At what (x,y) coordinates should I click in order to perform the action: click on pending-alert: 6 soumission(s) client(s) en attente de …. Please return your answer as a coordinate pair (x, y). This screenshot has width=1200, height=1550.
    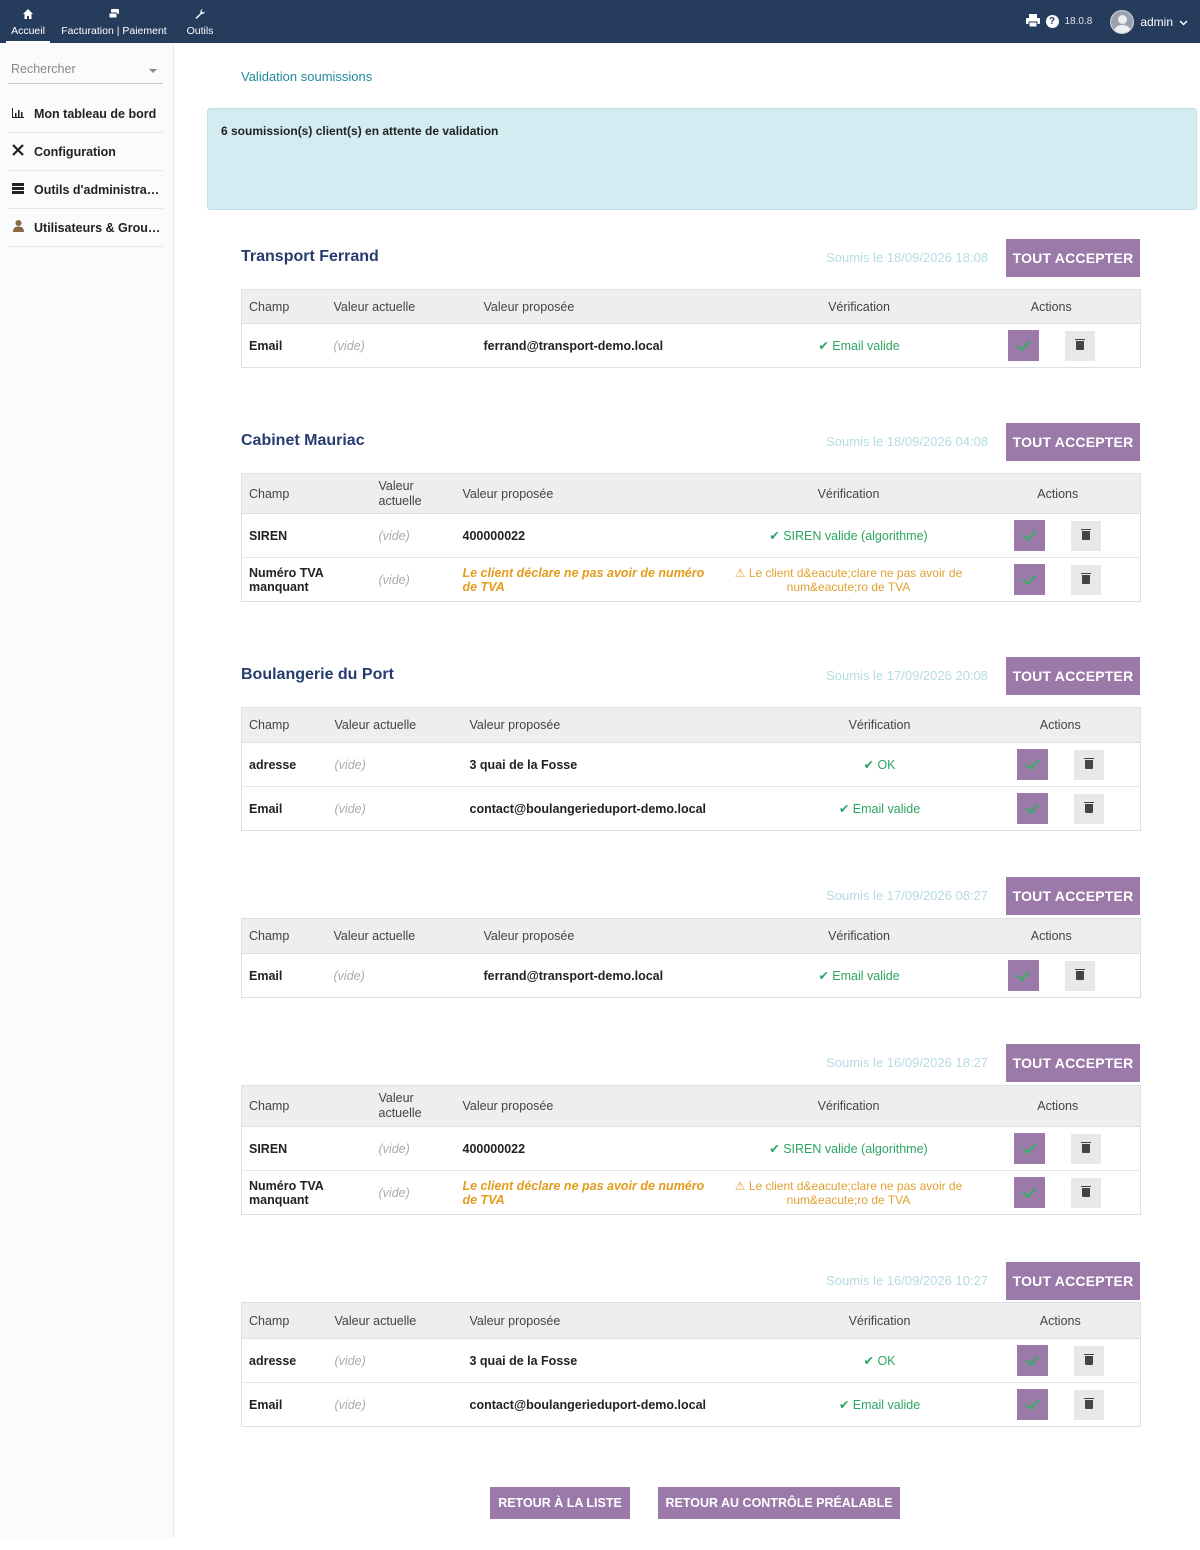
    Looking at the image, I should click on (702, 159).